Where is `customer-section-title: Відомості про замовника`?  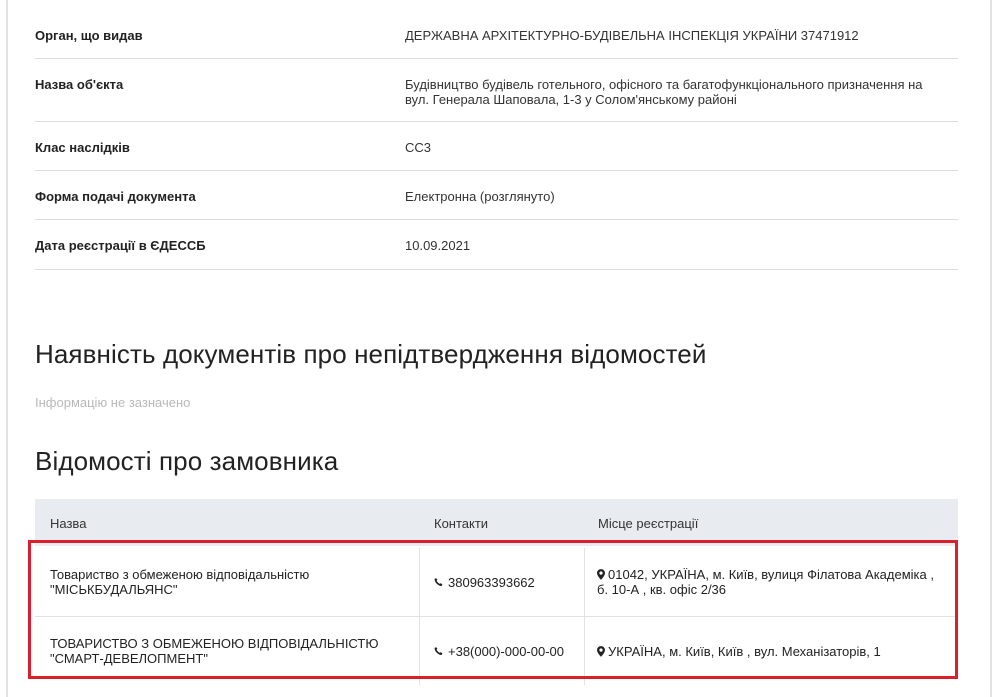
customer-section-title: Відомості про замовника is located at coordinates (187, 461).